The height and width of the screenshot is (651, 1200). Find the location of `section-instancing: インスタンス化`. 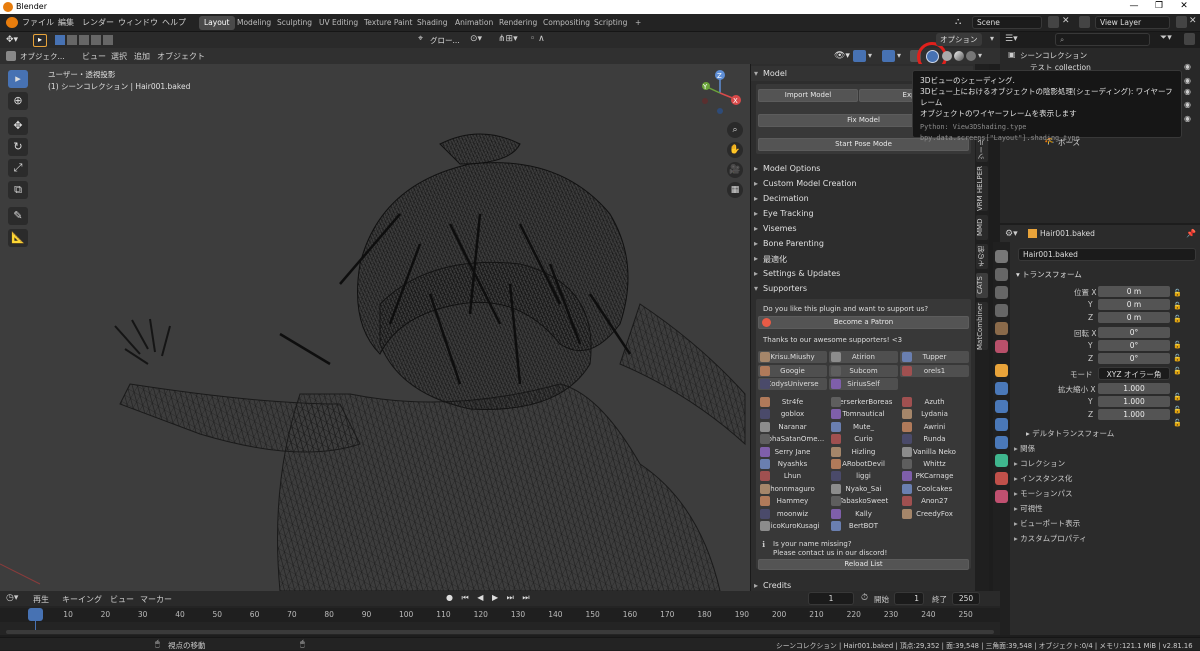

section-instancing: インスタンス化 is located at coordinates (1043, 478).